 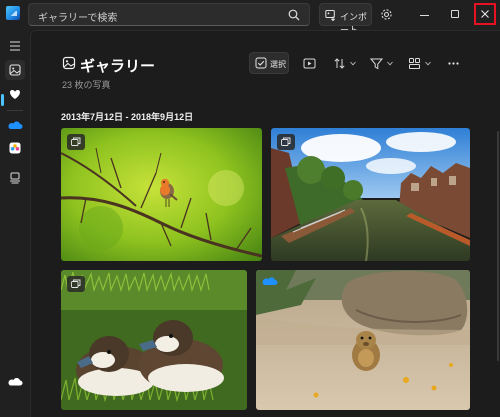 What do you see at coordinates (498, 246) in the screenshot?
I see `scrollbar` at bounding box center [498, 246].